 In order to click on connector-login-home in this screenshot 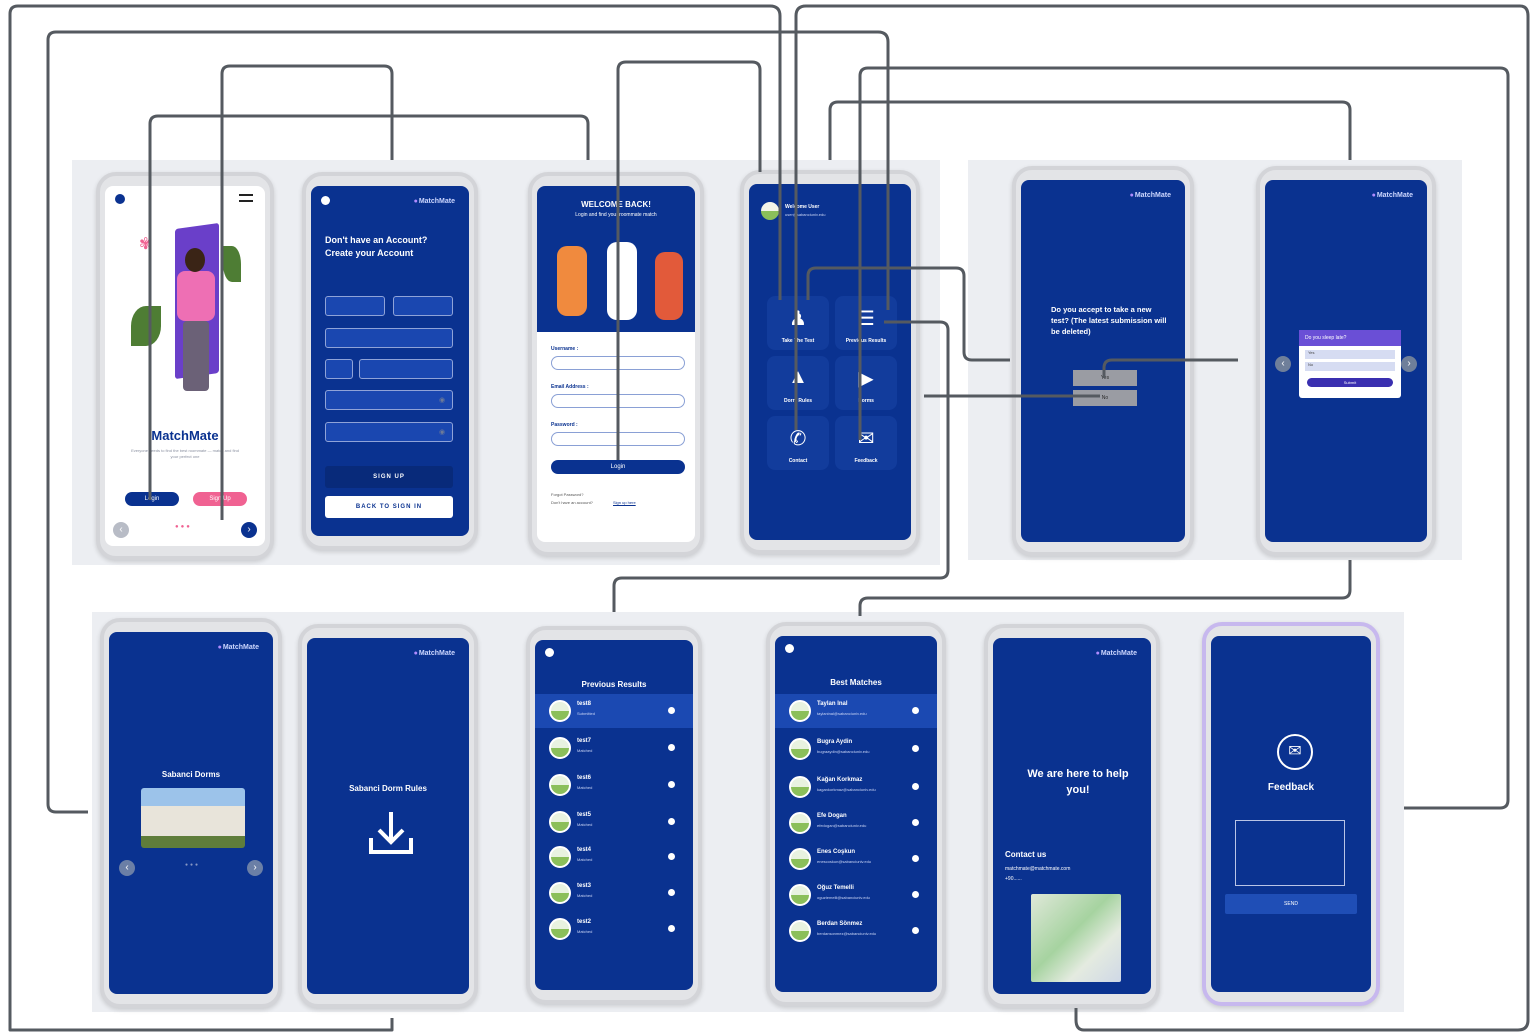, I will do `click(689, 260)`.